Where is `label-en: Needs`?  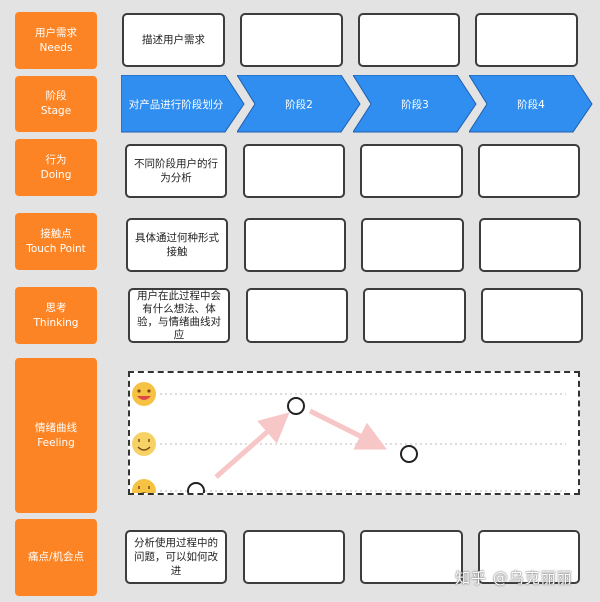 label-en: Needs is located at coordinates (56, 47).